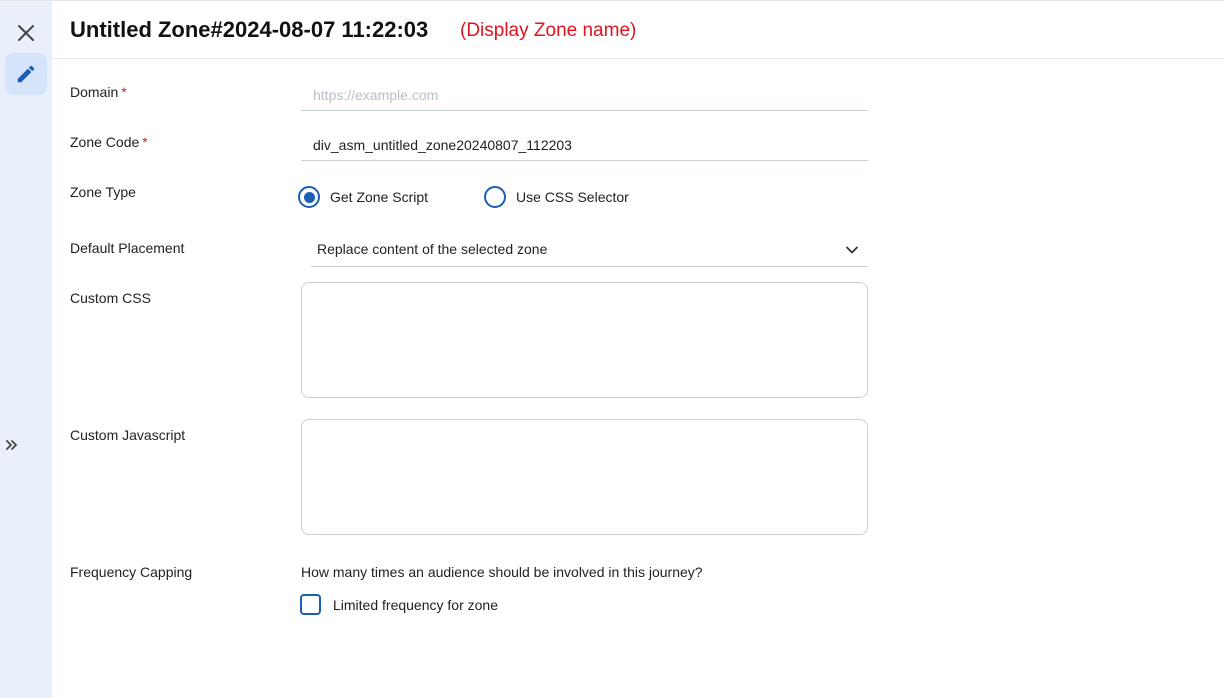 The image size is (1225, 698). I want to click on custom-javascript-label: Custom Javascript, so click(128, 435).